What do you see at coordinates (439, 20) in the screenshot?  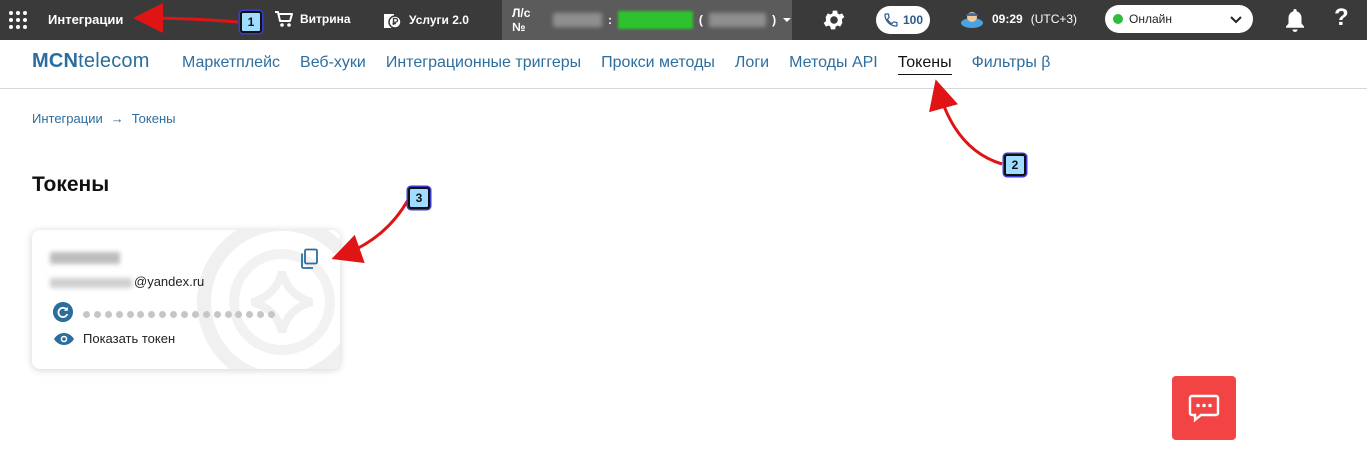 I see `services-label: Услуги 2.0` at bounding box center [439, 20].